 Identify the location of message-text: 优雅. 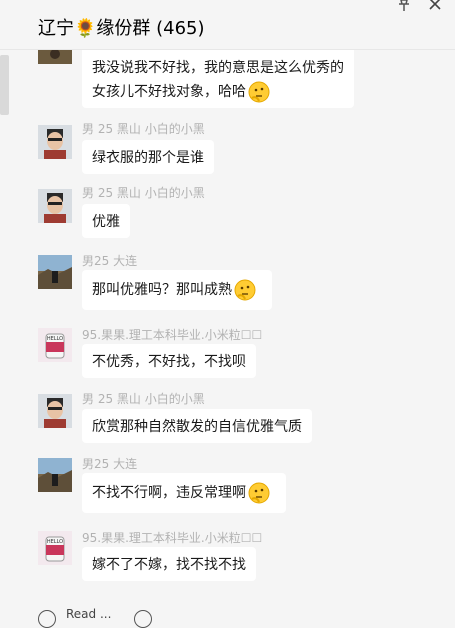
(106, 222).